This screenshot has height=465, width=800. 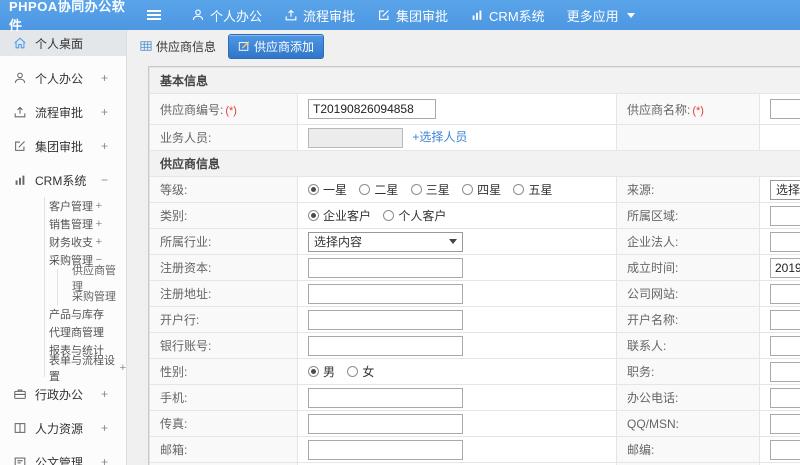 I want to click on sidebar-item-agent-mgmt: 代理商管理 +, so click(x=85, y=332).